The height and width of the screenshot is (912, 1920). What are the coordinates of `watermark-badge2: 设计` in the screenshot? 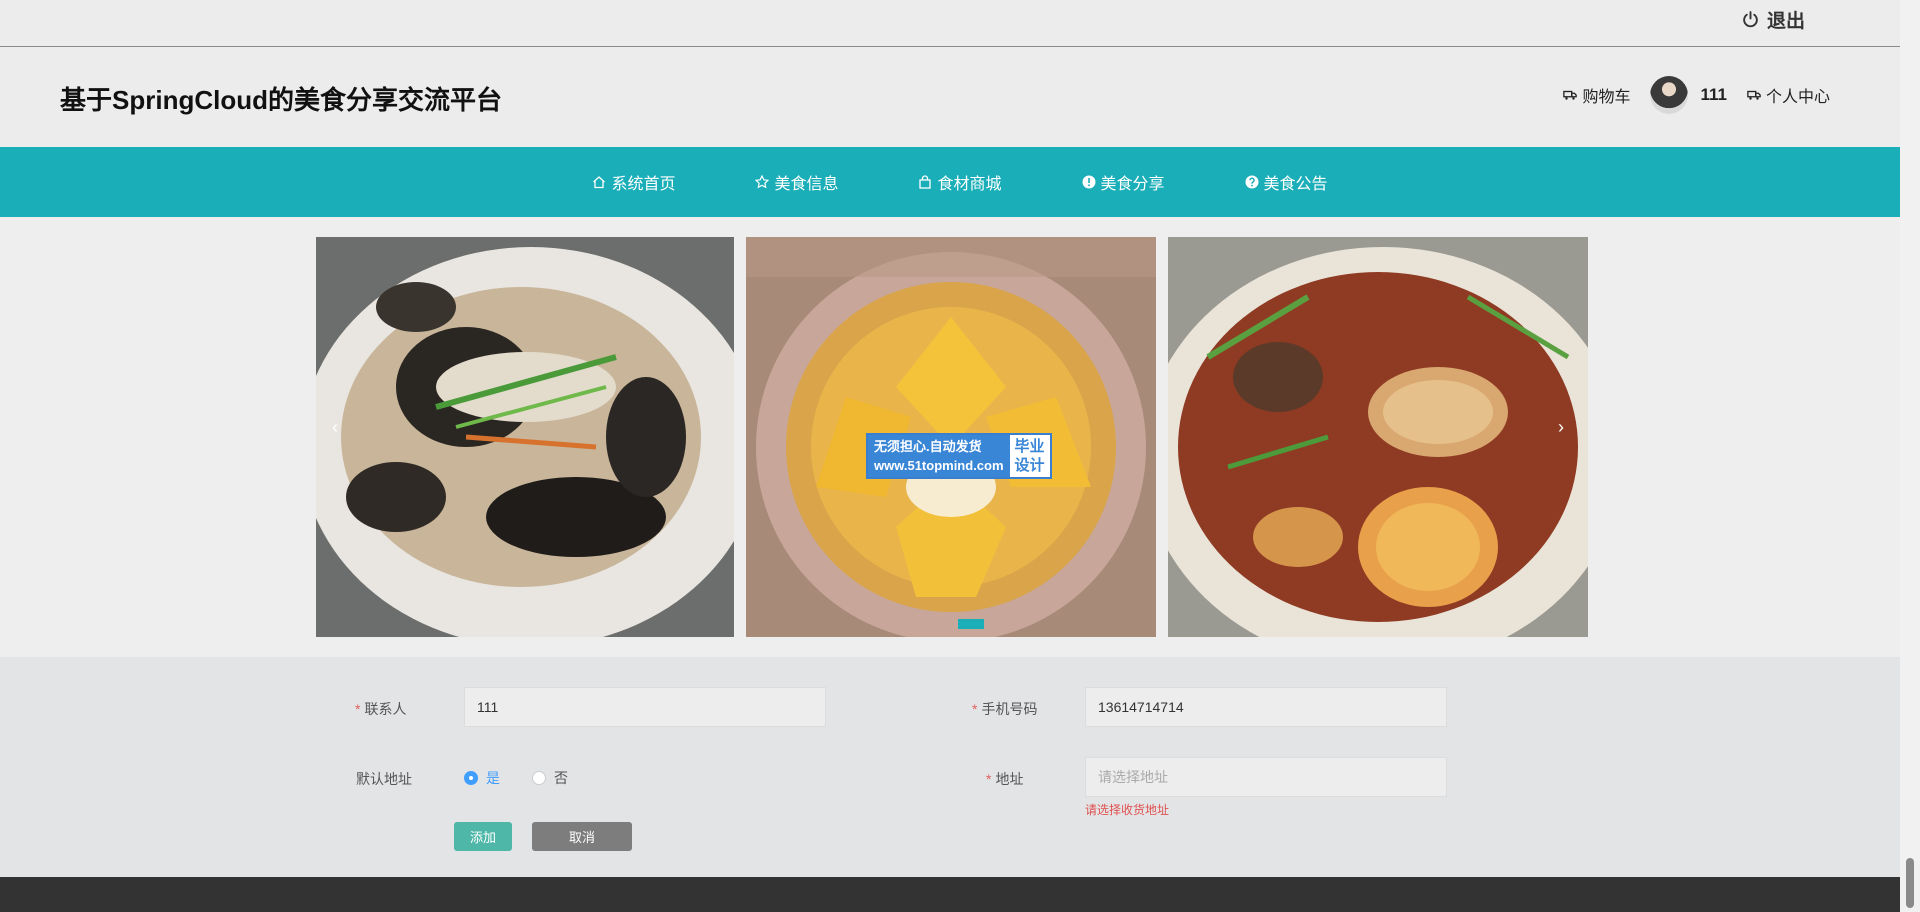 It's located at (1029, 465).